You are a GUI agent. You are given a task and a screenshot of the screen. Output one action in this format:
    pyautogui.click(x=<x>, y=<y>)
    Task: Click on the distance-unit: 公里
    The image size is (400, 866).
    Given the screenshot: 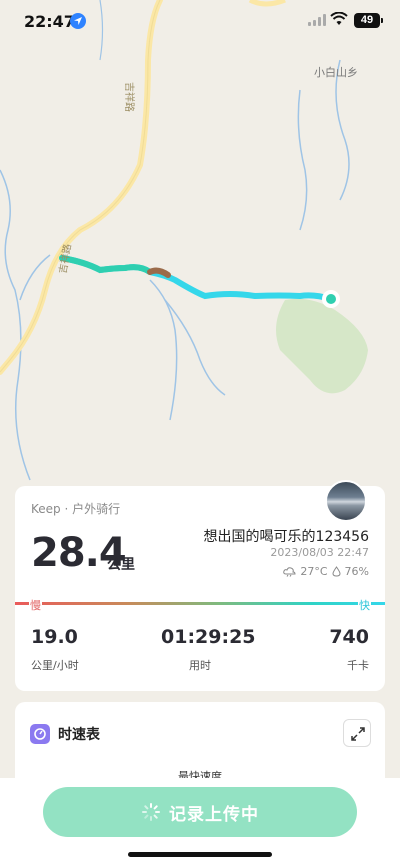 What is the action you would take?
    pyautogui.click(x=121, y=565)
    